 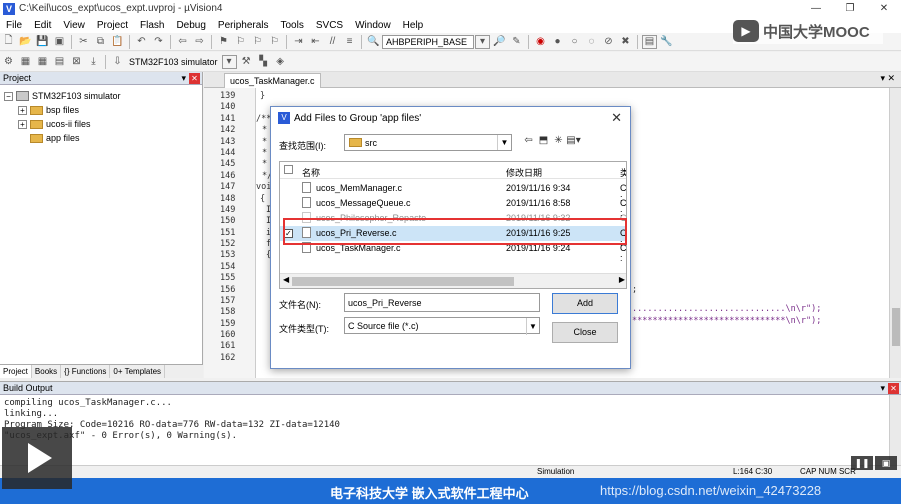 What do you see at coordinates (47, 371) in the screenshot?
I see `tab-books: Books` at bounding box center [47, 371].